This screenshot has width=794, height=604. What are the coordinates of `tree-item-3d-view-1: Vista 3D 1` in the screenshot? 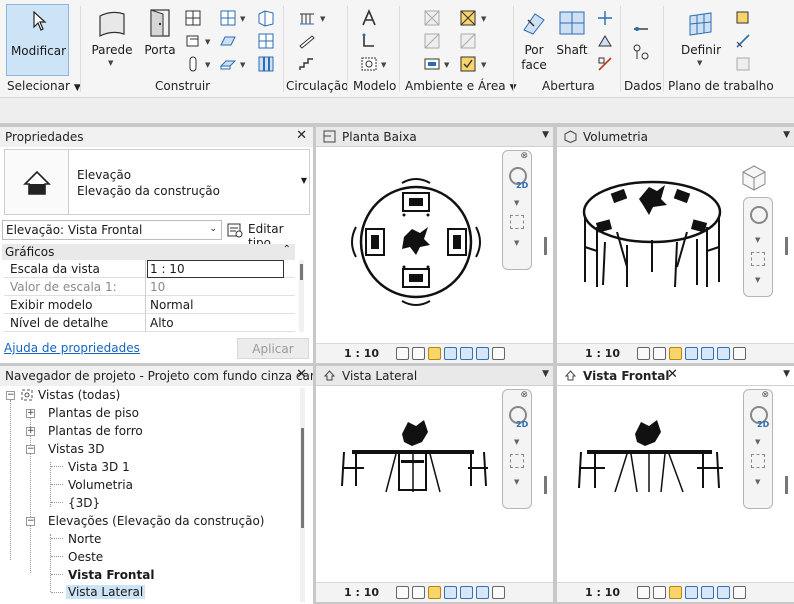 It's located at (99, 467).